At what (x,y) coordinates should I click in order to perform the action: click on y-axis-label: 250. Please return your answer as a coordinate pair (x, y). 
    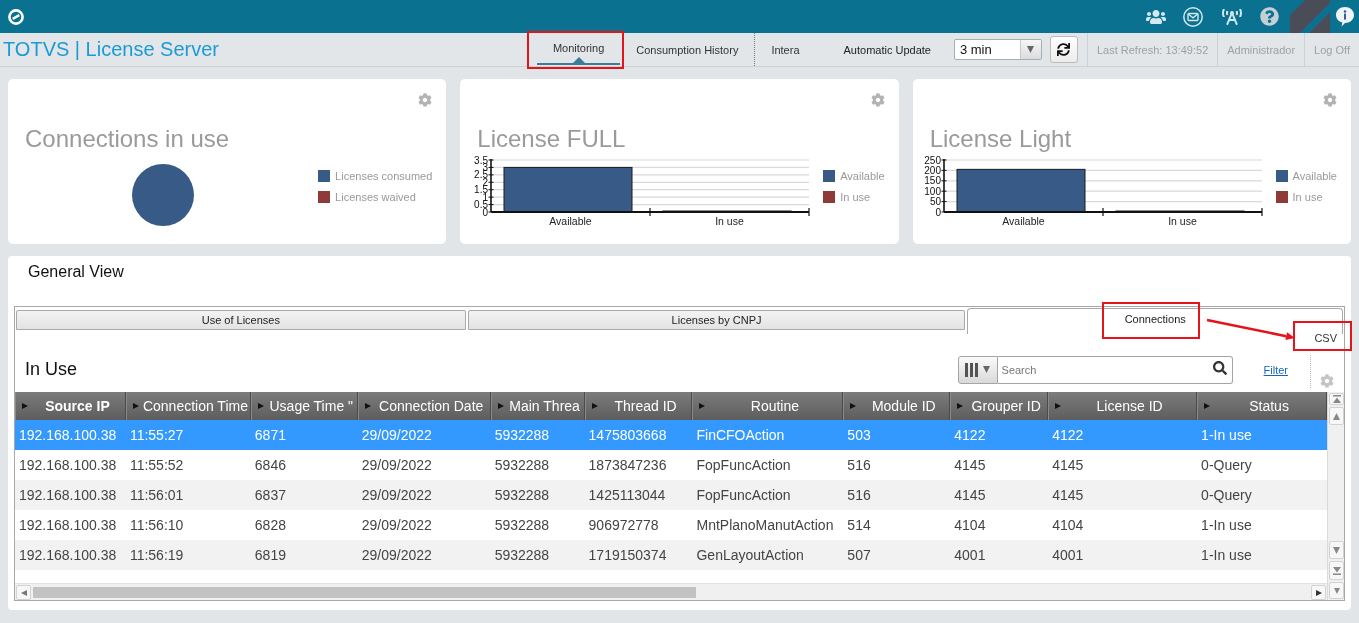
    Looking at the image, I should click on (932, 160).